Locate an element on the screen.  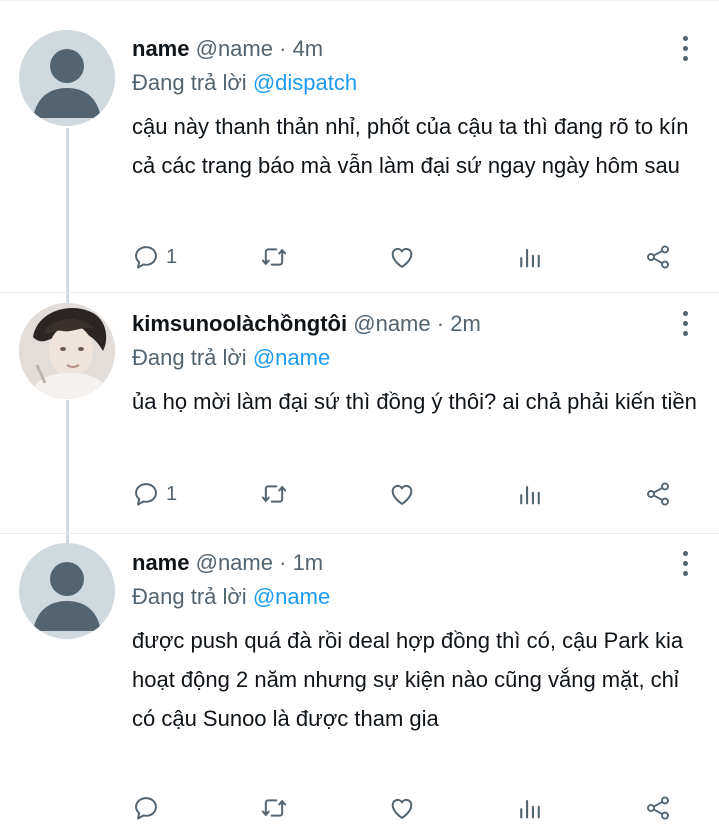
tweet-header: name @name · 1m is located at coordinates (415, 563).